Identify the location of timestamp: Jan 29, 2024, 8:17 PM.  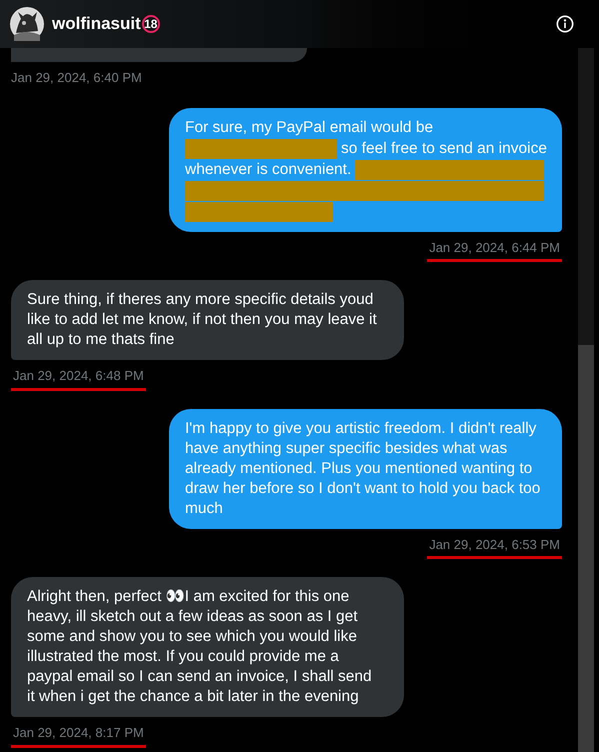
(78, 735).